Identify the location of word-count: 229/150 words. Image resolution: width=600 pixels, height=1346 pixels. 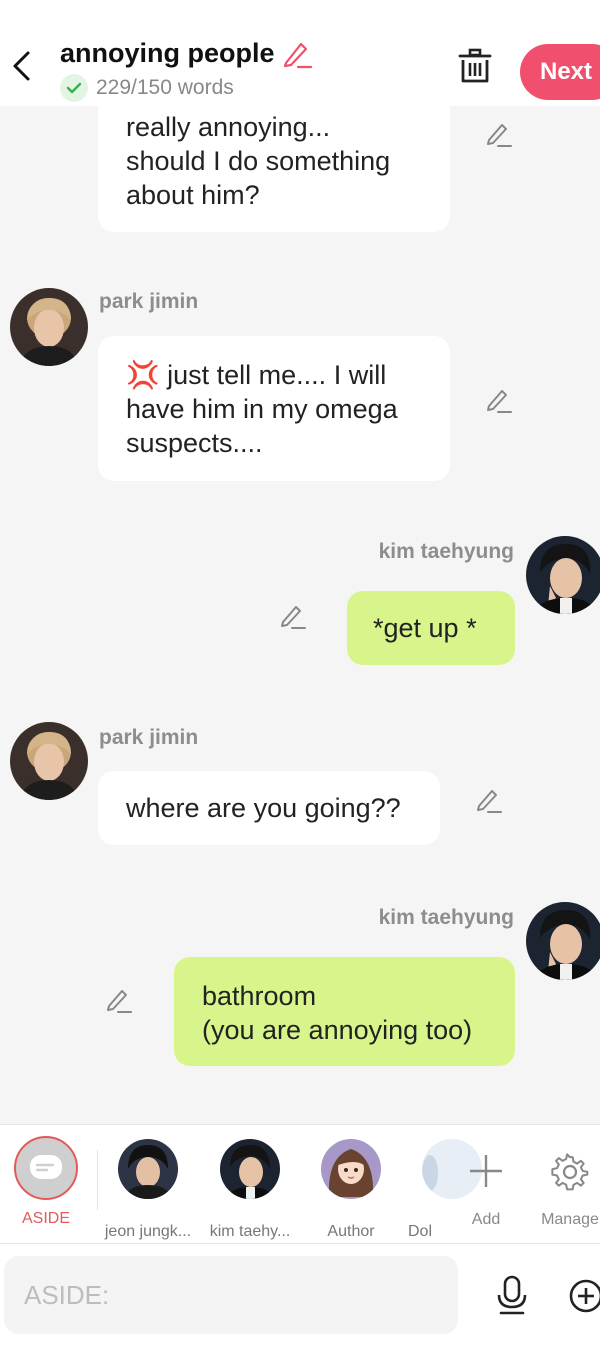
(147, 88).